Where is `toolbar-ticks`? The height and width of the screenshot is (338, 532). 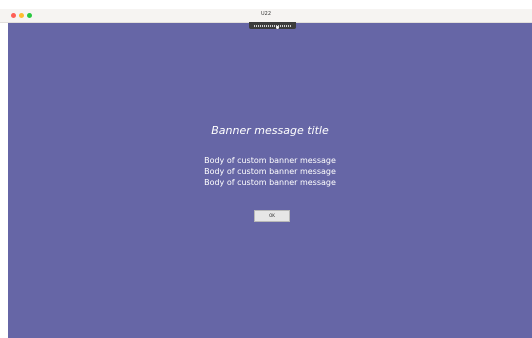 toolbar-ticks is located at coordinates (272, 26).